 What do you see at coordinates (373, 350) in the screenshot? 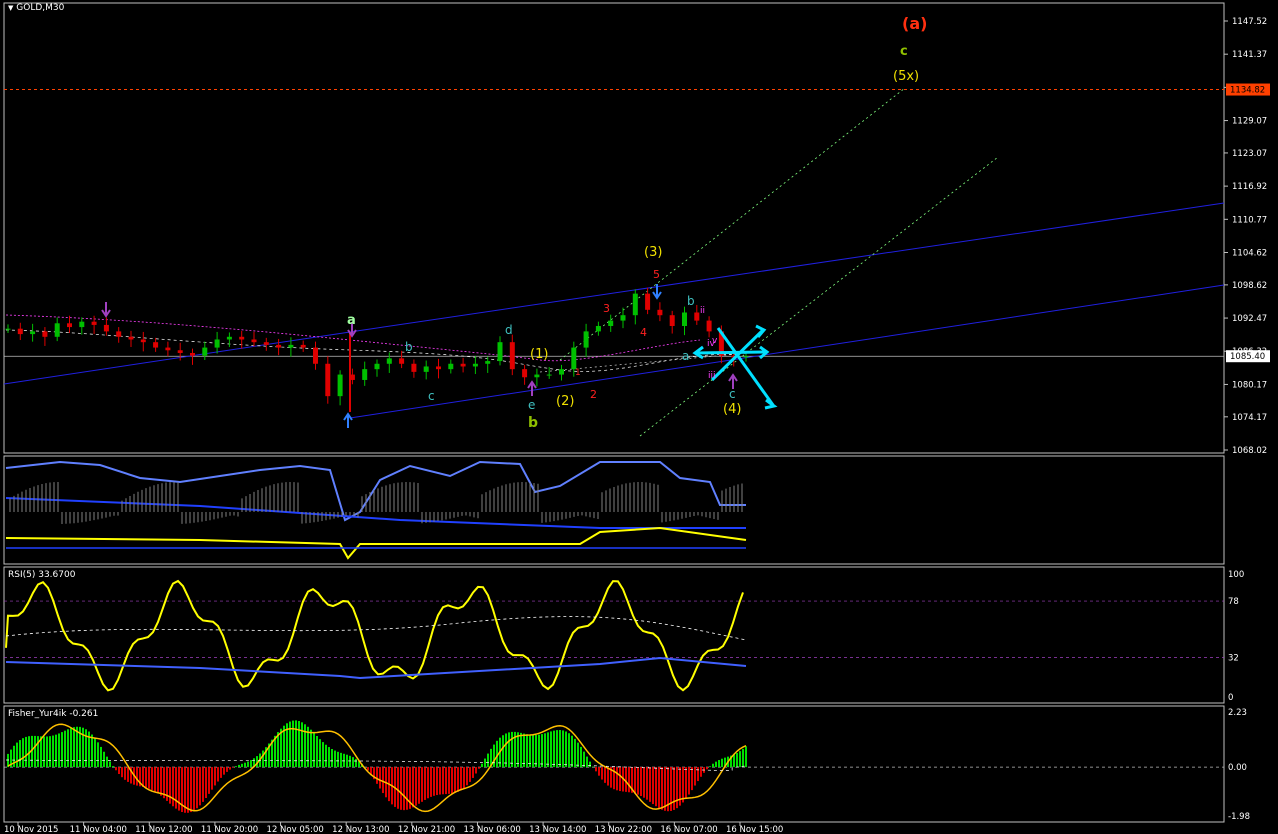
I see `dashed-average-line` at bounding box center [373, 350].